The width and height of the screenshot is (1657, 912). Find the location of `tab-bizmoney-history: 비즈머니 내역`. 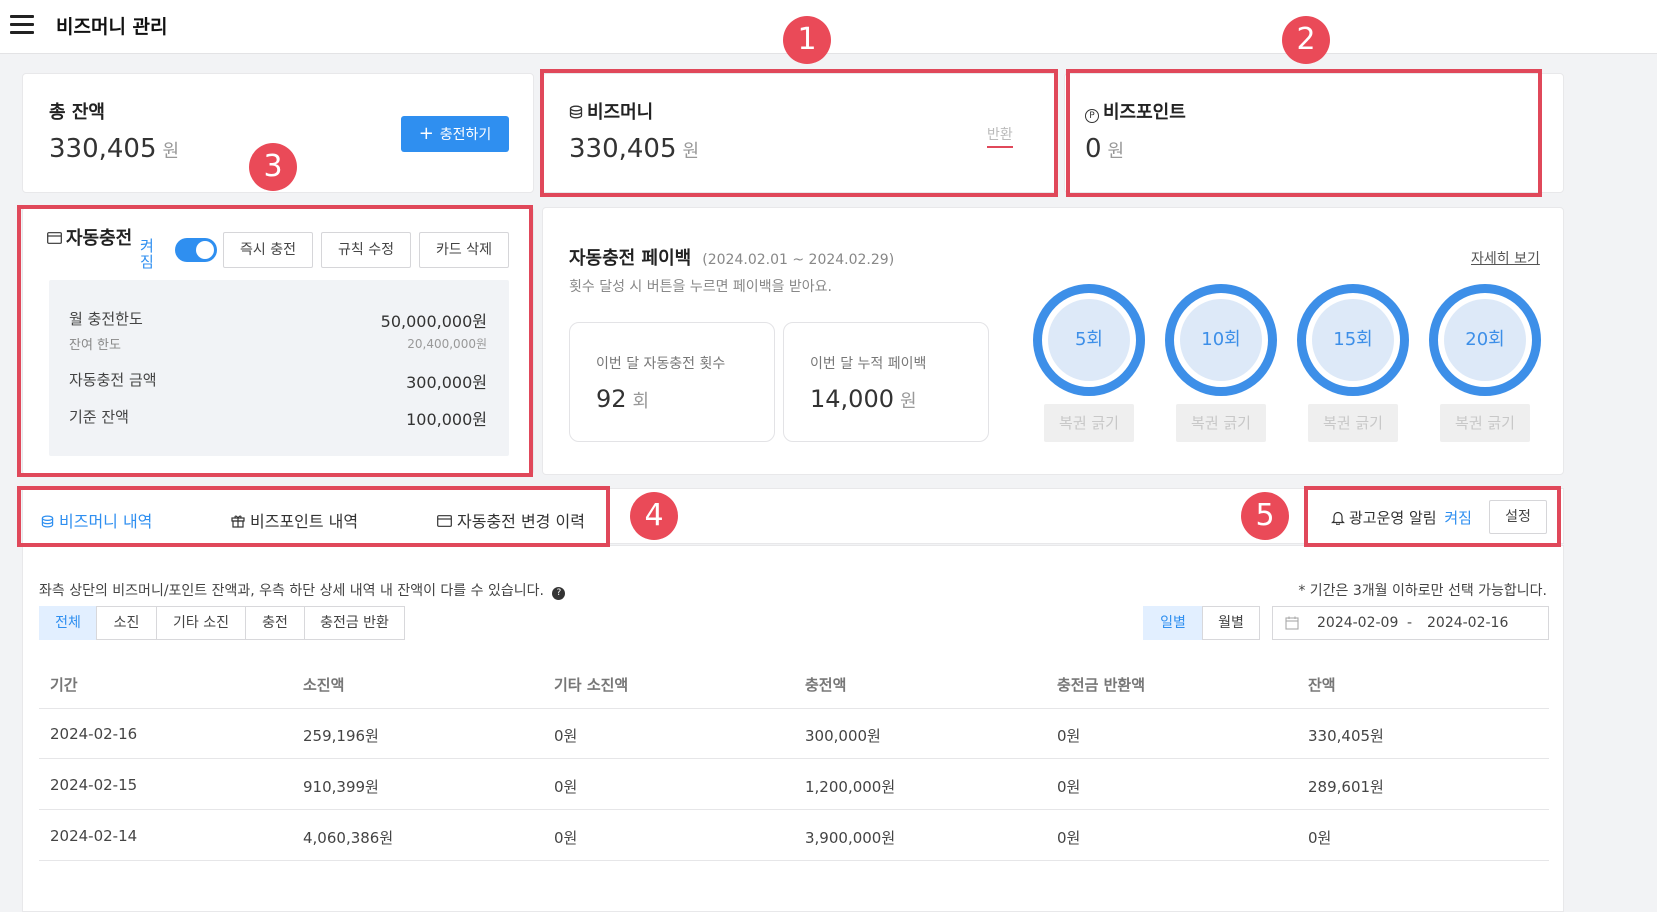

tab-bizmoney-history: 비즈머니 내역 is located at coordinates (96, 520).